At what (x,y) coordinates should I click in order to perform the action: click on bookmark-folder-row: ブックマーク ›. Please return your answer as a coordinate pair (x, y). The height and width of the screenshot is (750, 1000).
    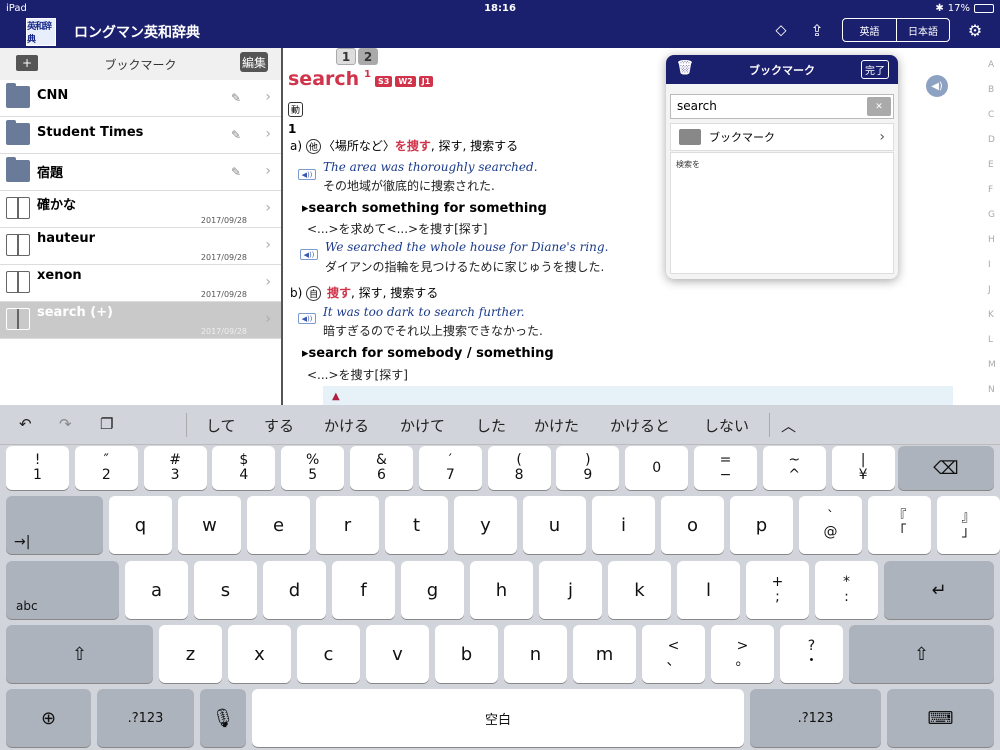
    Looking at the image, I should click on (782, 137).